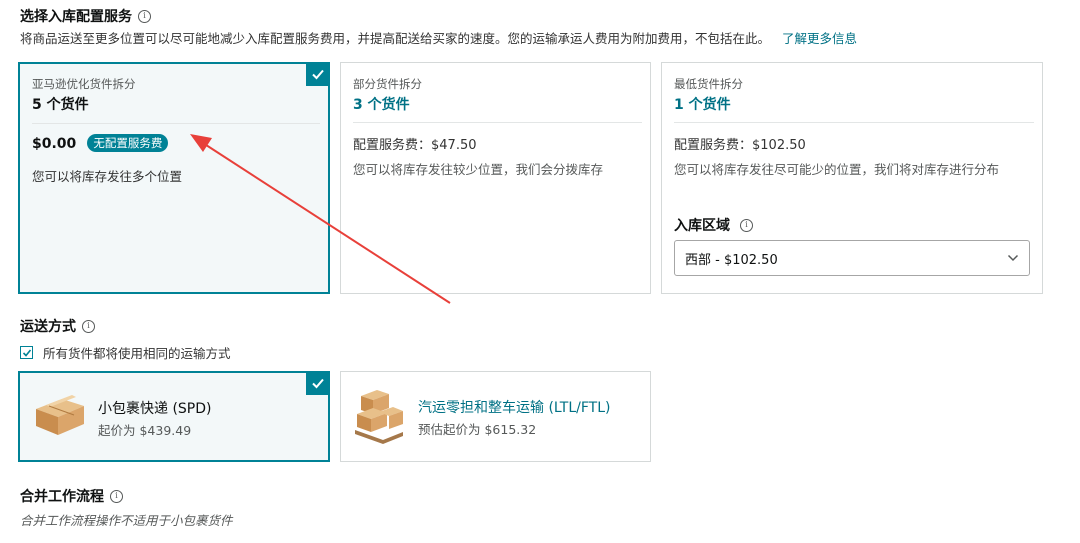 This screenshot has width=1080, height=543. Describe the element at coordinates (137, 353) in the screenshot. I see `same-method-label: 所有货件都将使用相同的运输方式` at that location.